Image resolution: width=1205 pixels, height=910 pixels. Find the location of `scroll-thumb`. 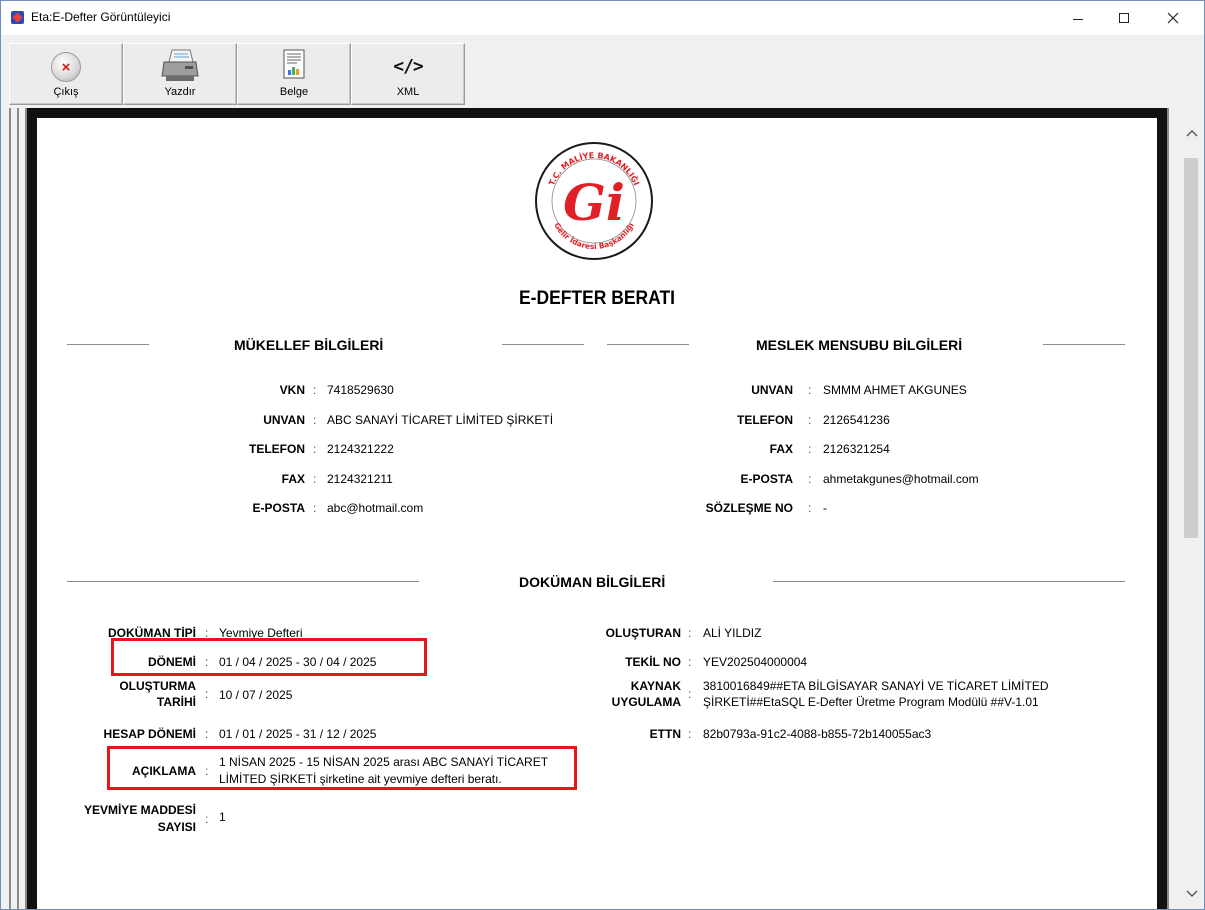

scroll-thumb is located at coordinates (1191, 348).